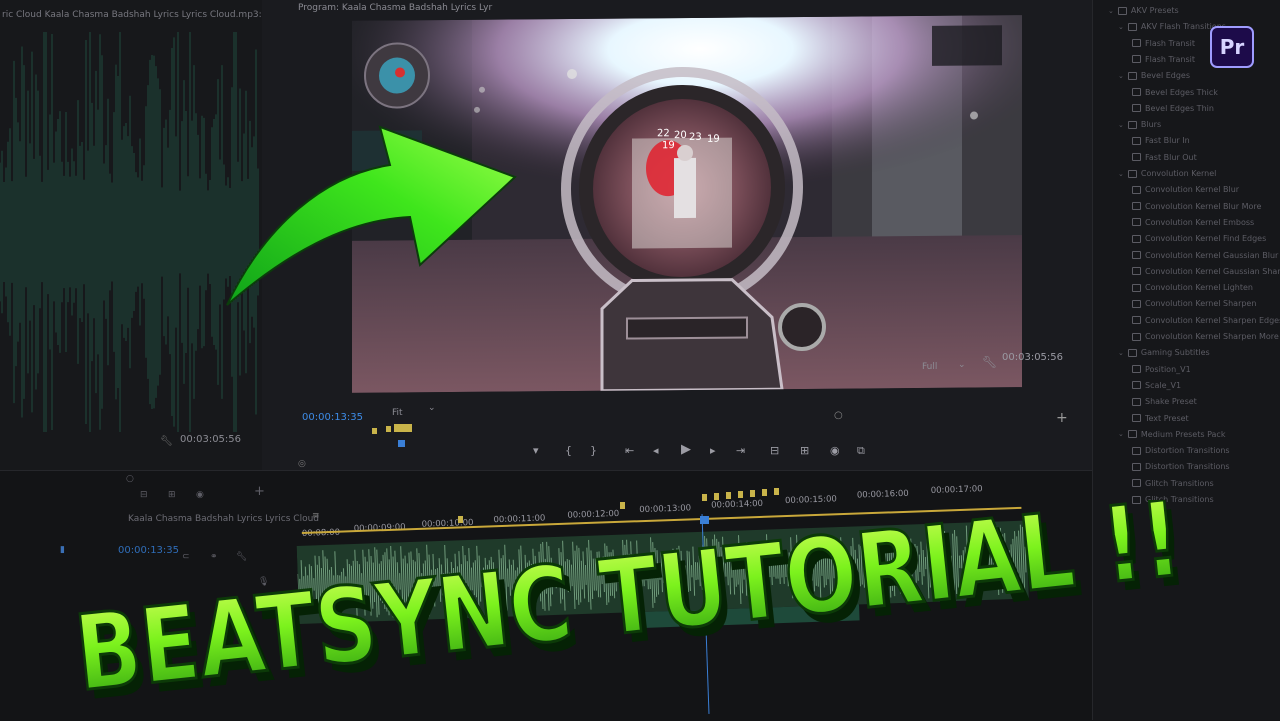 This screenshot has height=721, width=1280. I want to click on effects-tree-item: ⌄ Medium Presets Pack, so click(1171, 434).